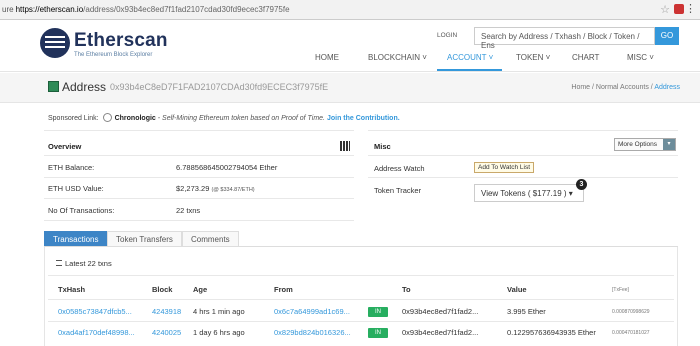 This screenshot has width=700, height=346. I want to click on sponsor-cta-link: Join the Contribution., so click(363, 118).